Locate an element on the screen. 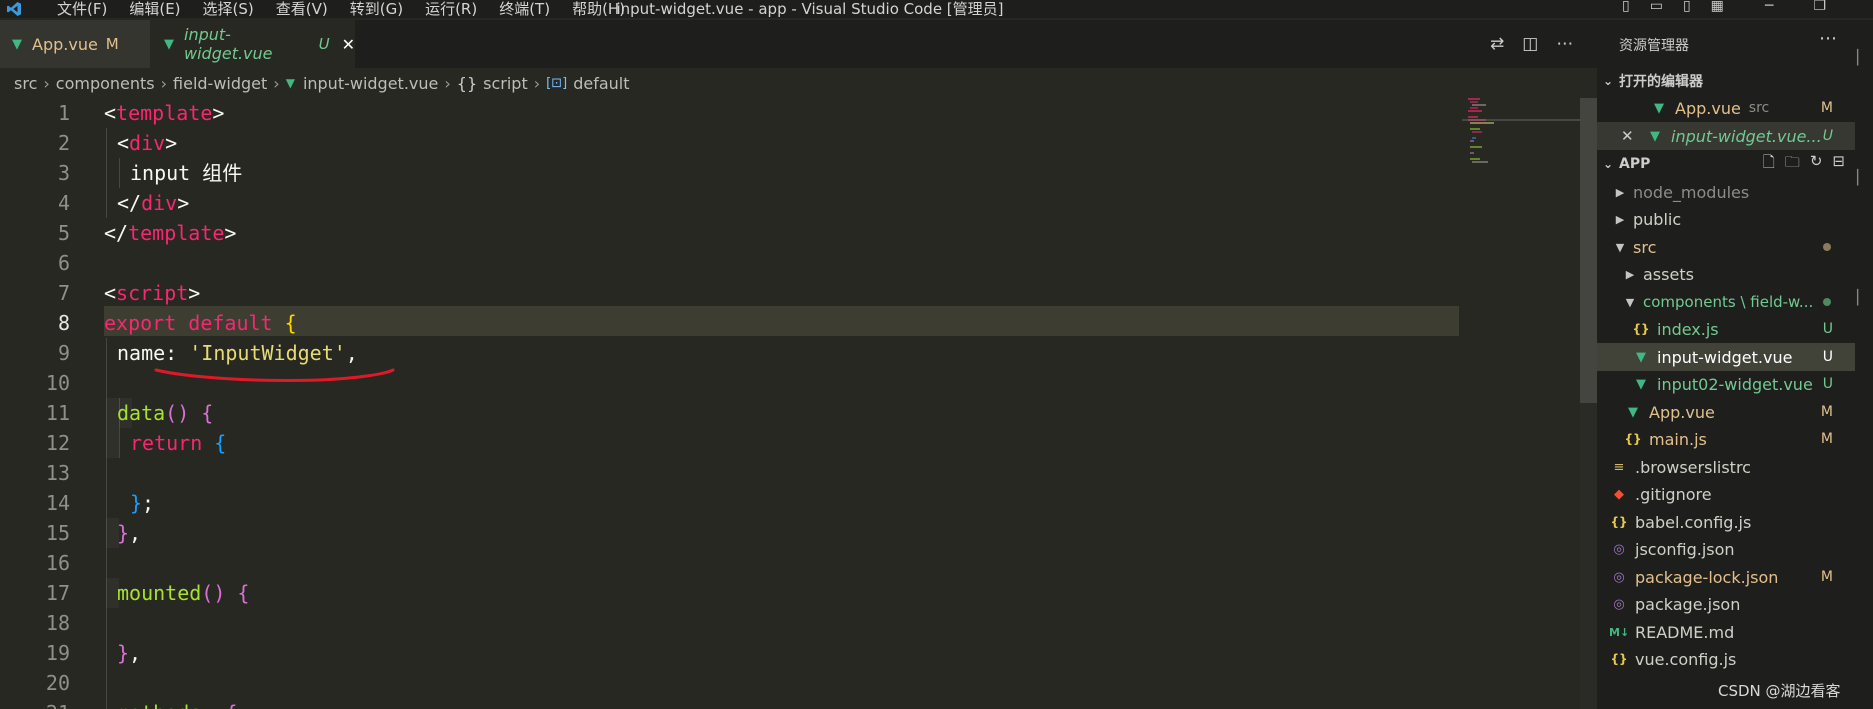 The height and width of the screenshot is (709, 1873). tree-item-app-vue: ▼ App.vue M is located at coordinates (1726, 412).